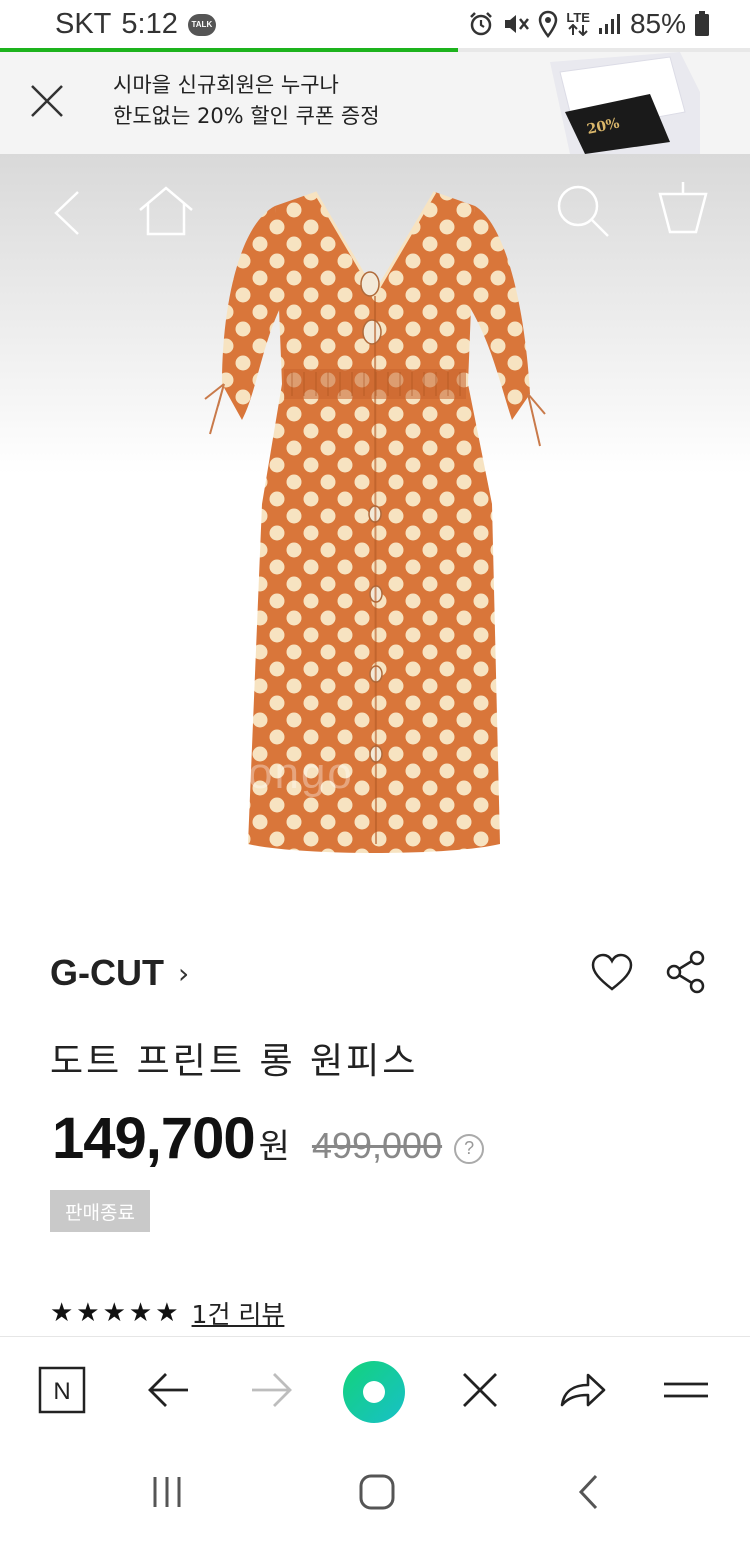  Describe the element at coordinates (116, 1313) in the screenshot. I see `rating-stars: ★★★★★` at that location.